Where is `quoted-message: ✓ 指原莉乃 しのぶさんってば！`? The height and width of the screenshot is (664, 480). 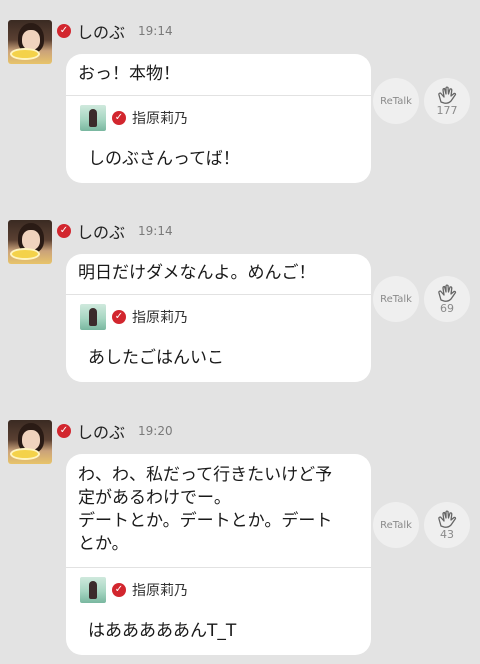
quoted-message: ✓ 指原莉乃 しのぶさんってば！ is located at coordinates (218, 139).